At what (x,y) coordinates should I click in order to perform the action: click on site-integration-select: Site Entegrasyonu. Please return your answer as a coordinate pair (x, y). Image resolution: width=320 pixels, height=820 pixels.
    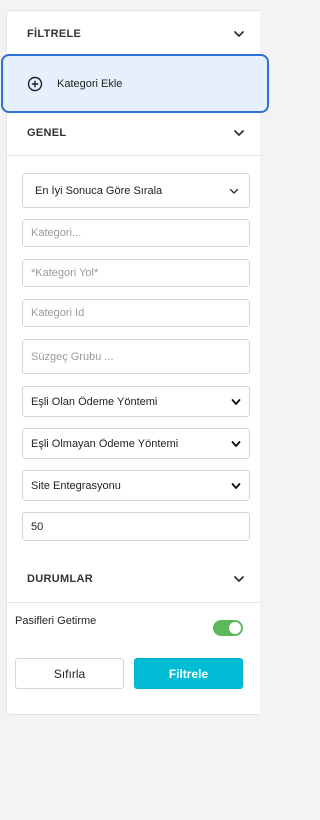
    Looking at the image, I should click on (136, 485).